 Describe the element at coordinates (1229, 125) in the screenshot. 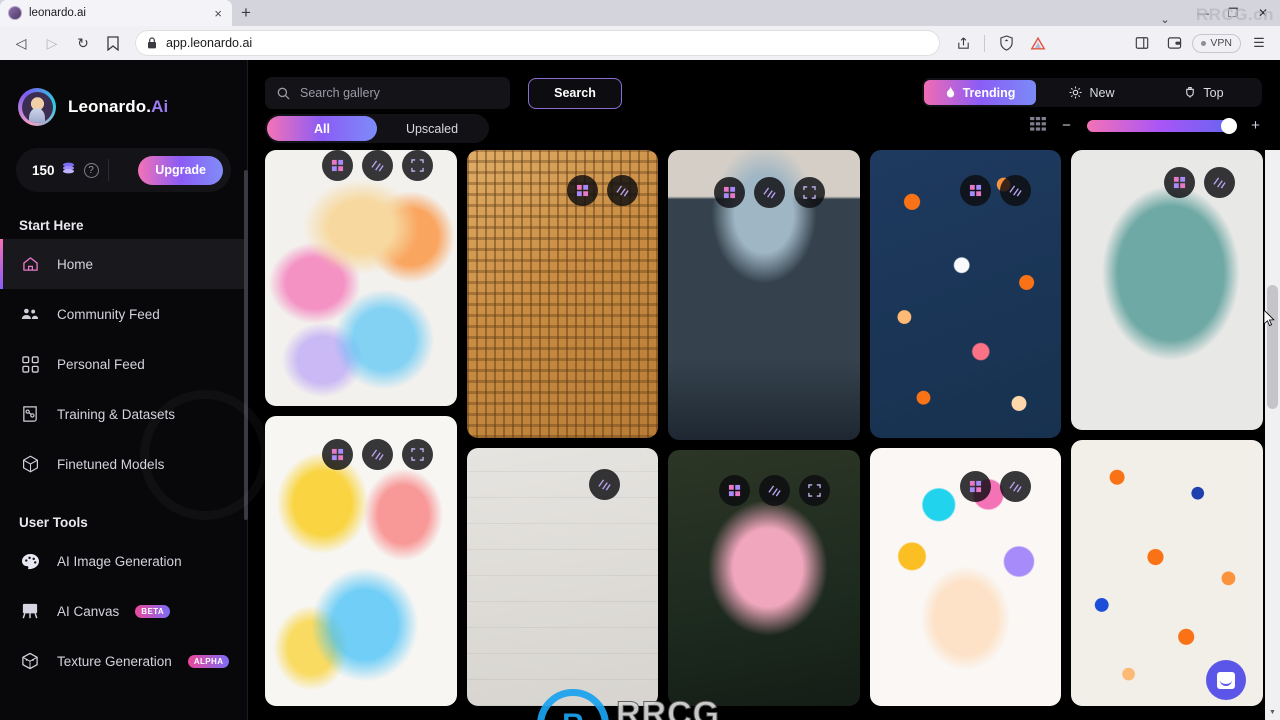

I see `zoom-slider-knob` at that location.